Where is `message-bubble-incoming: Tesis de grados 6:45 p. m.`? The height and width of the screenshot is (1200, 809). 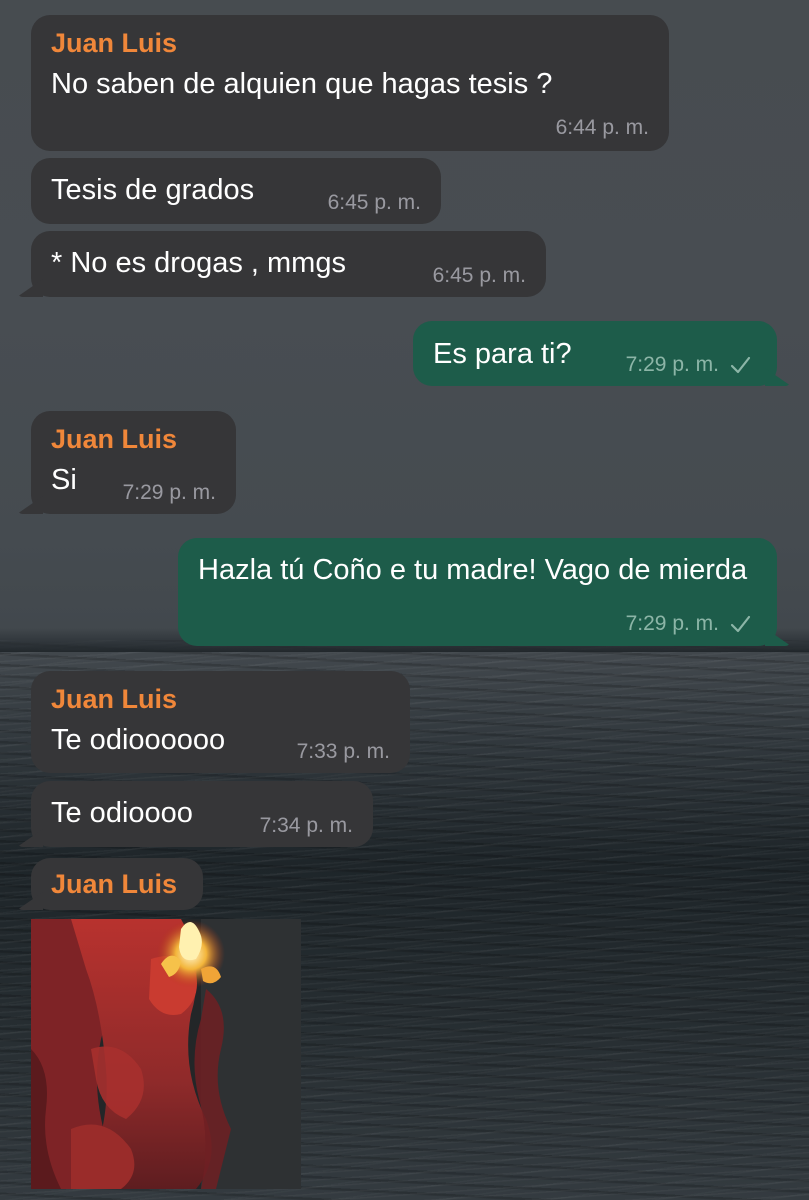 message-bubble-incoming: Tesis de grados 6:45 p. m. is located at coordinates (236, 191).